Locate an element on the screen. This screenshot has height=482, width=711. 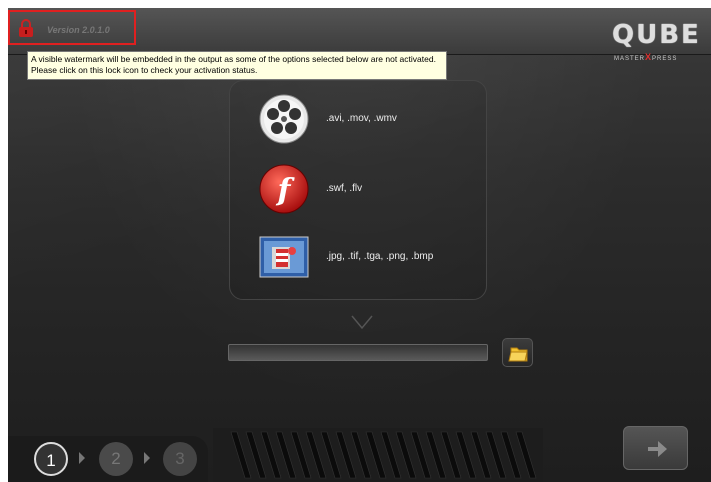
activation-lock-area: Version 2.0.1.0 is located at coordinates (72, 27).